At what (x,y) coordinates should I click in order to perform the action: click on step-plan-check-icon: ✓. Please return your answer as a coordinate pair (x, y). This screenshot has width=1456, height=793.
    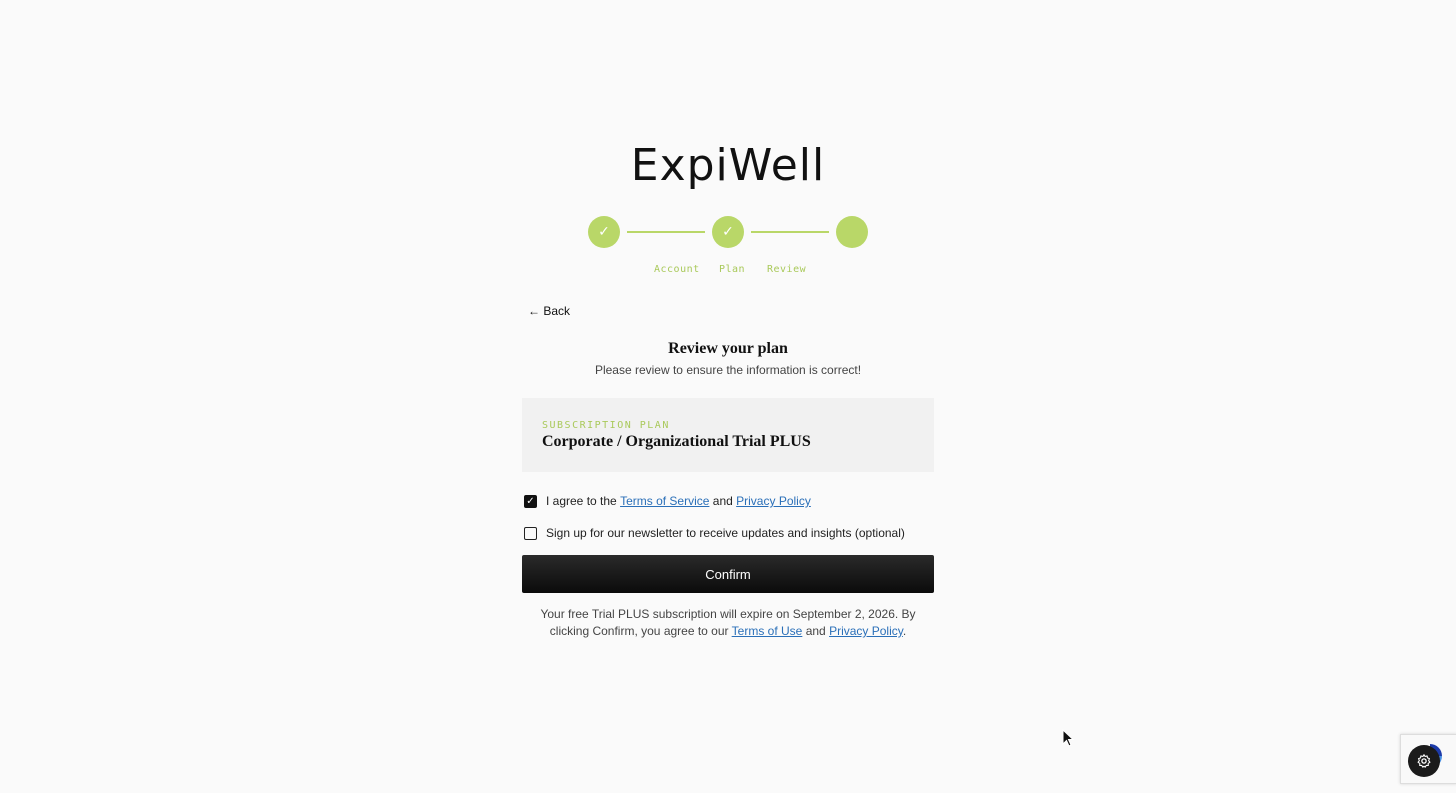
    Looking at the image, I should click on (728, 232).